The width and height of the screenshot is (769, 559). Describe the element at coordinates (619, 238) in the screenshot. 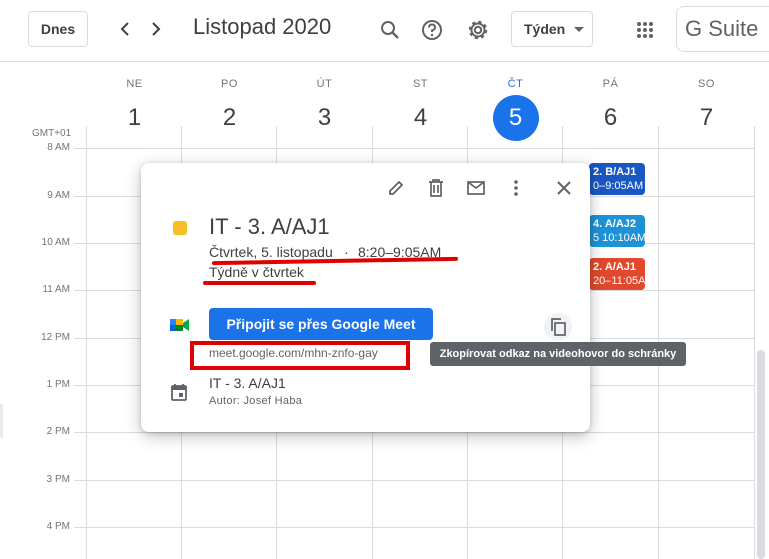

I see `event-time: 5 10:10AM` at that location.